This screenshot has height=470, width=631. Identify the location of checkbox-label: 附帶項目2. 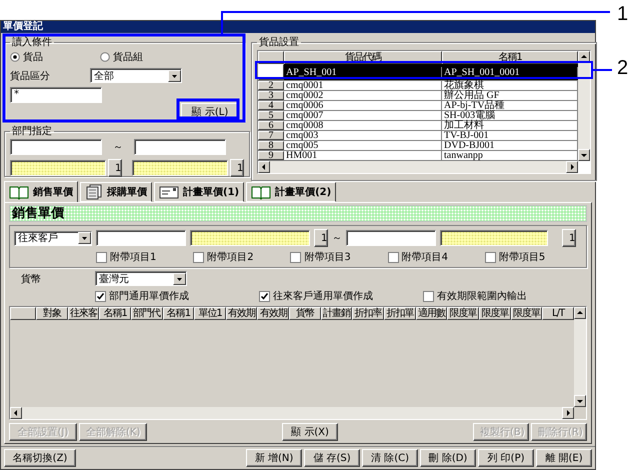
(230, 257).